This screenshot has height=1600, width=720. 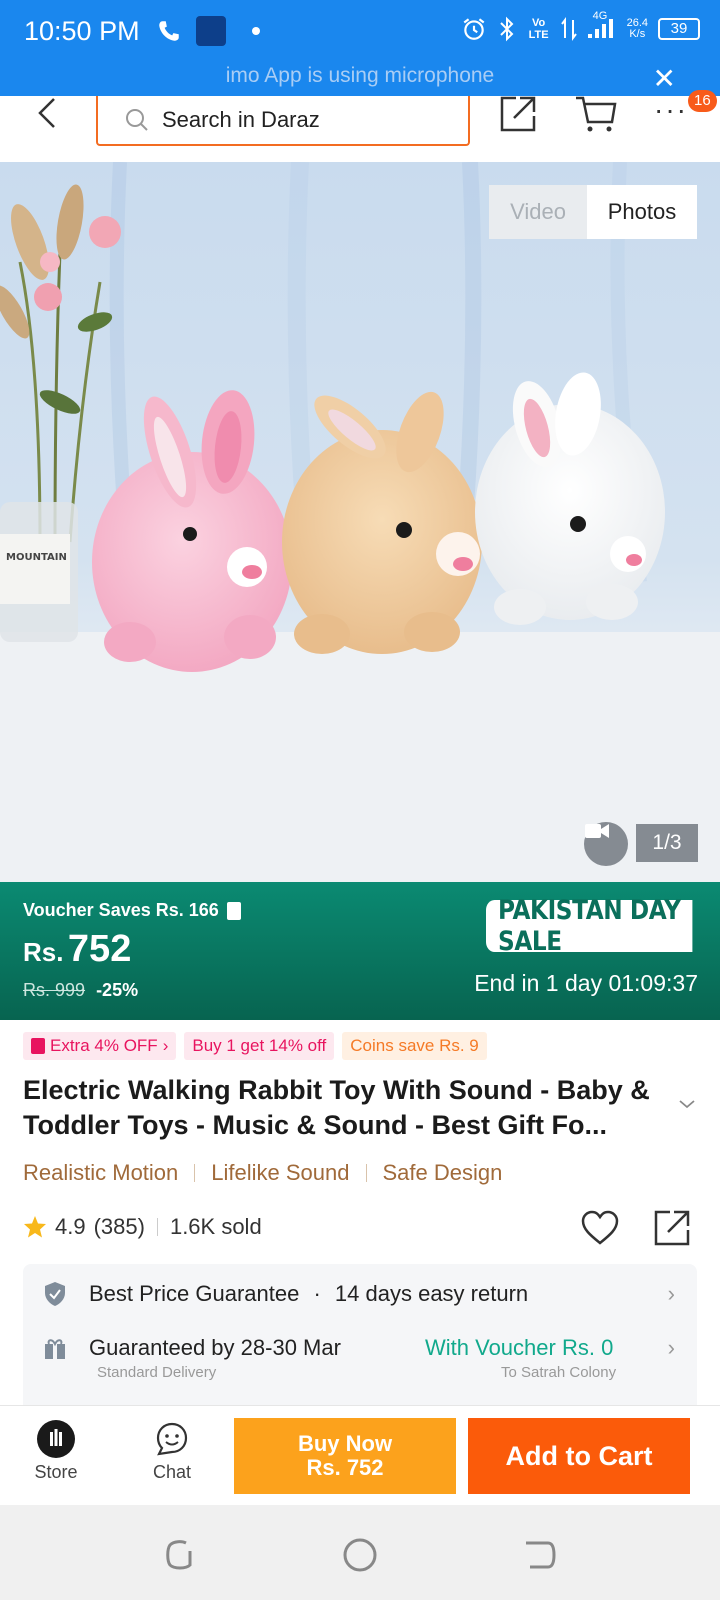 I want to click on search-placeholder: Search in Daraz, so click(x=241, y=119).